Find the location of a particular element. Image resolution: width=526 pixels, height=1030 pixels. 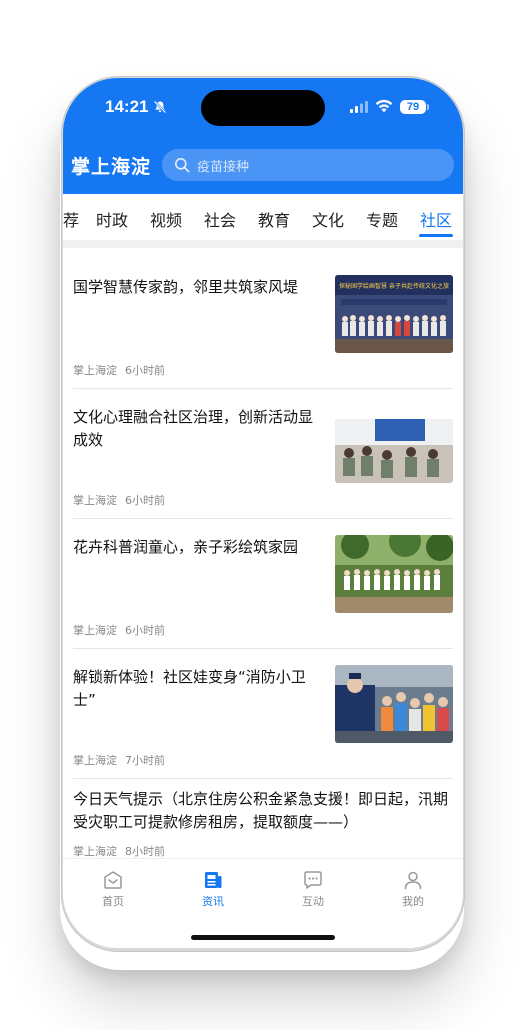

news-title: 解锁新体验！社区娃变身“消防小卫士” is located at coordinates (189, 688).